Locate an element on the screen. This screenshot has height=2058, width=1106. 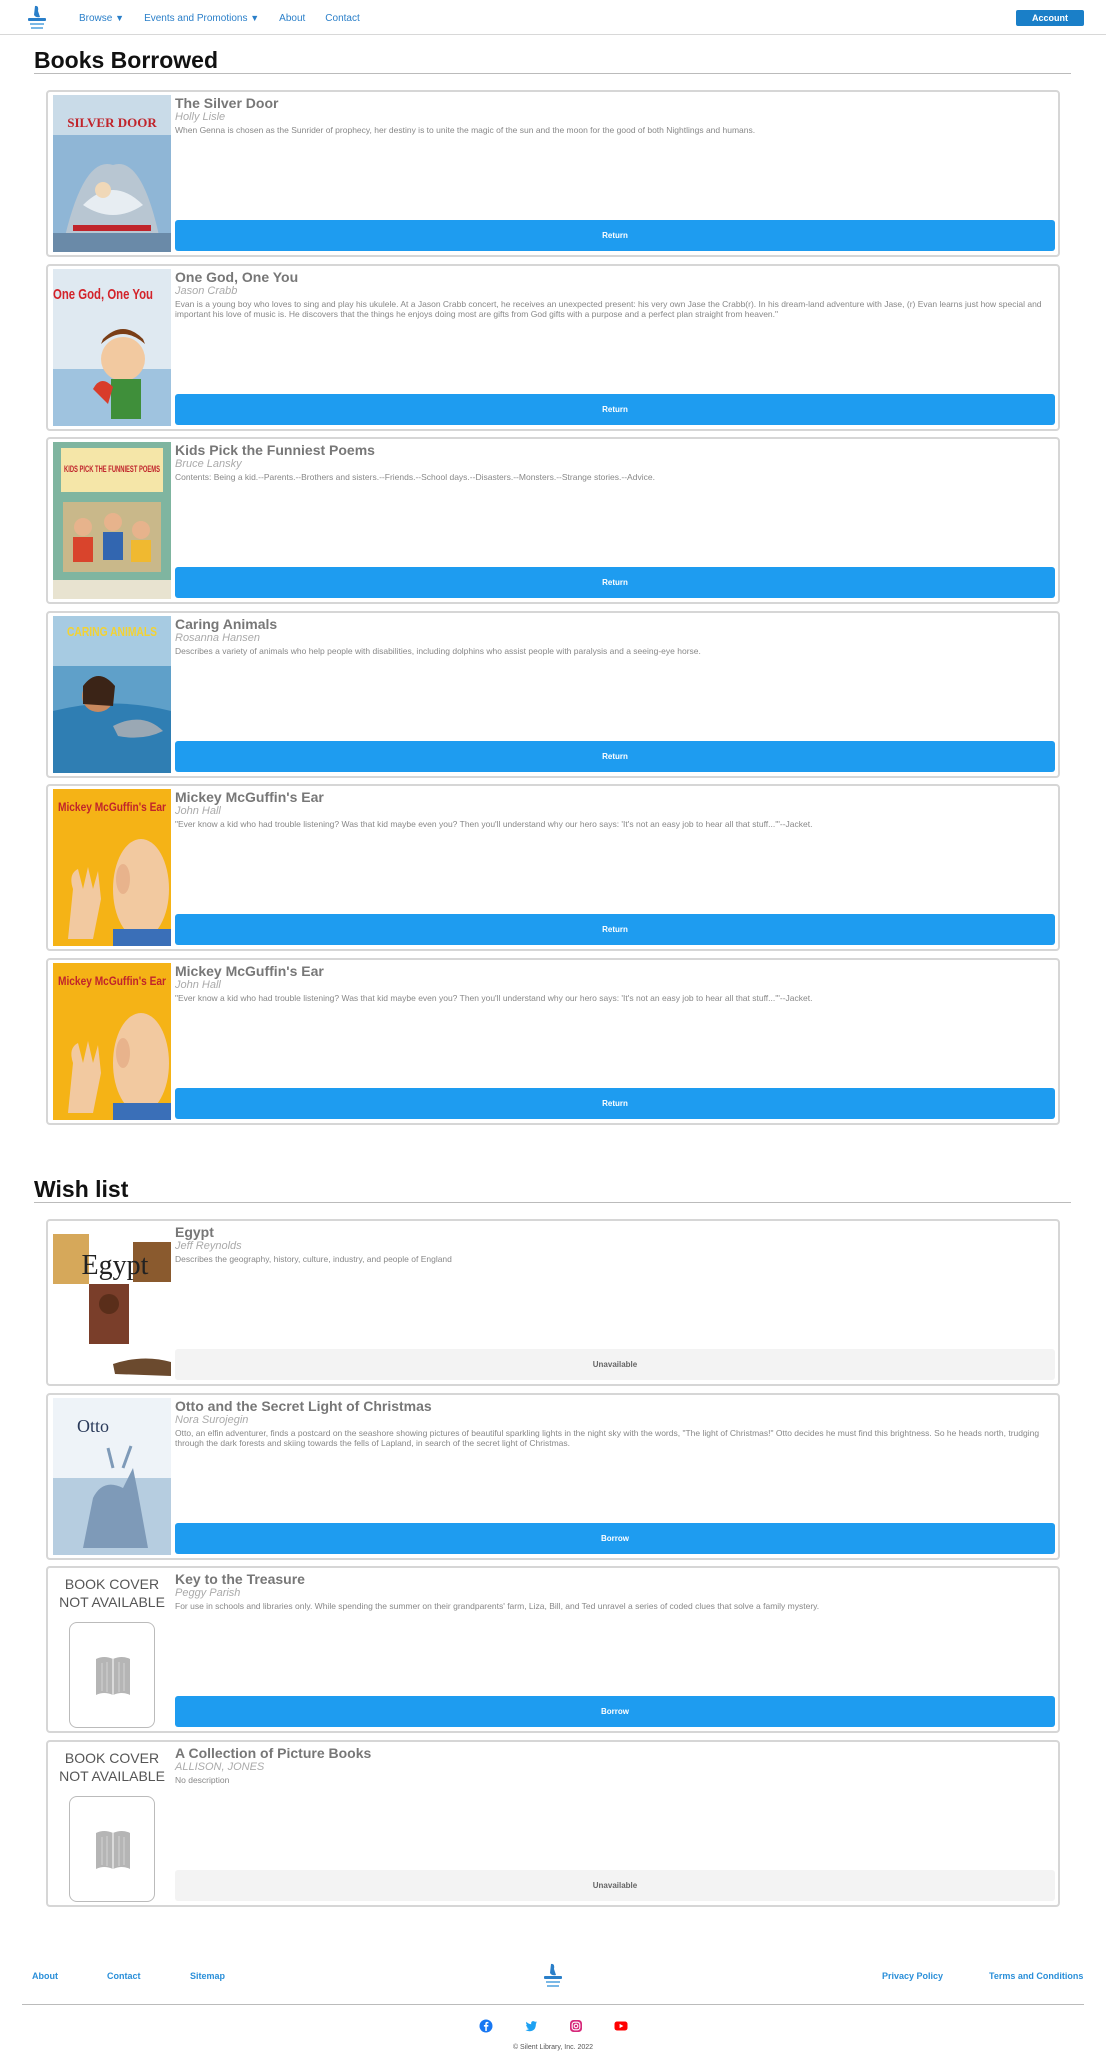
book-title: Otto and the Secret Light of Christmas is located at coordinates (615, 1406).